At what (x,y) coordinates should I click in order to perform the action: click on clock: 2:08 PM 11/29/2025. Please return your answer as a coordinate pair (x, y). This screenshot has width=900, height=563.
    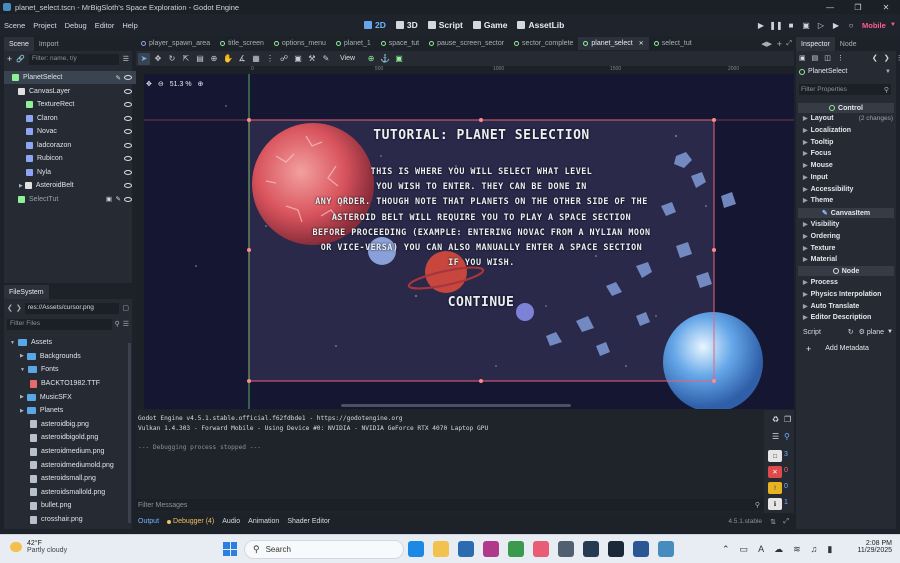
    Looking at the image, I should click on (872, 547).